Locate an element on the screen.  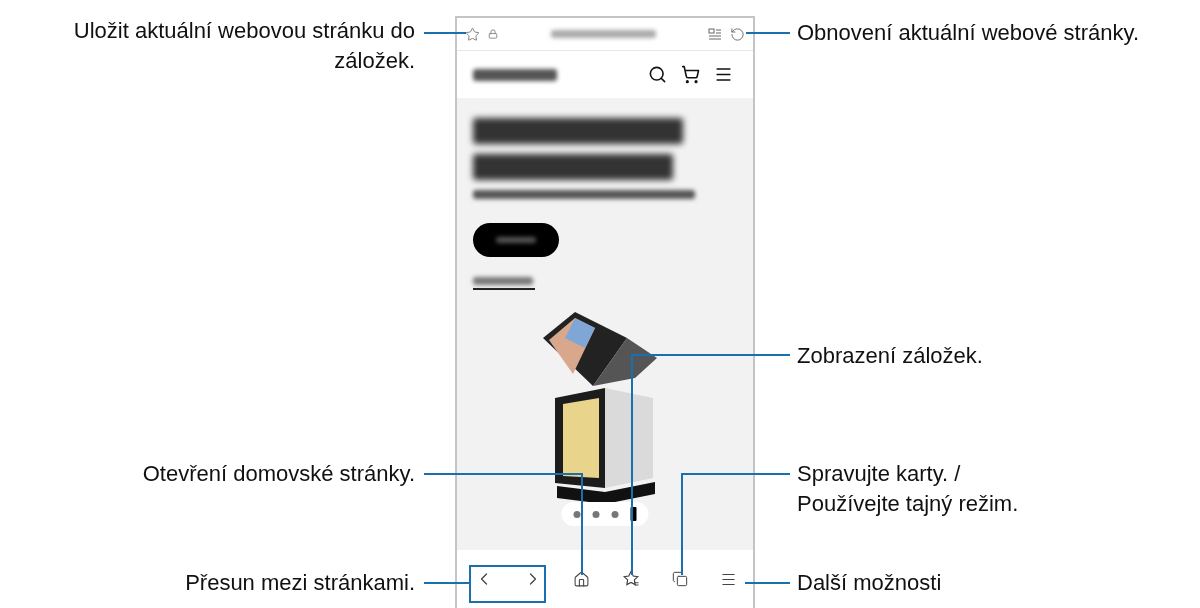
menu-icon is located at coordinates (723, 74).